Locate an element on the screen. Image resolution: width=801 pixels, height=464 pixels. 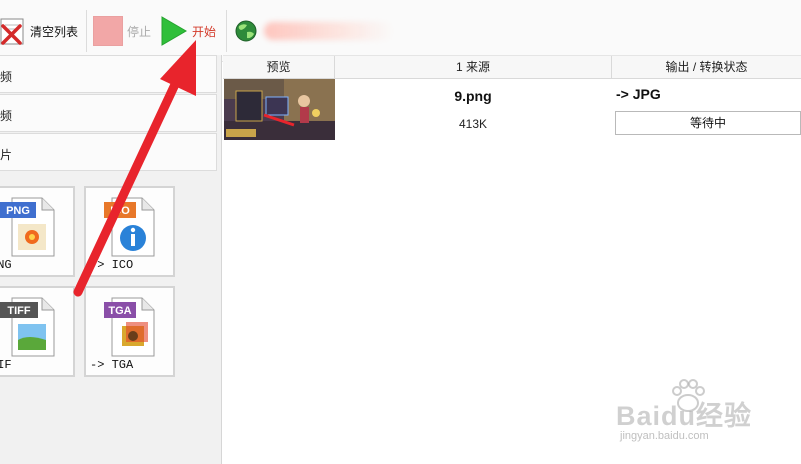
toolbar: 清空列表 停止 开始 is located at coordinates (400, 31).